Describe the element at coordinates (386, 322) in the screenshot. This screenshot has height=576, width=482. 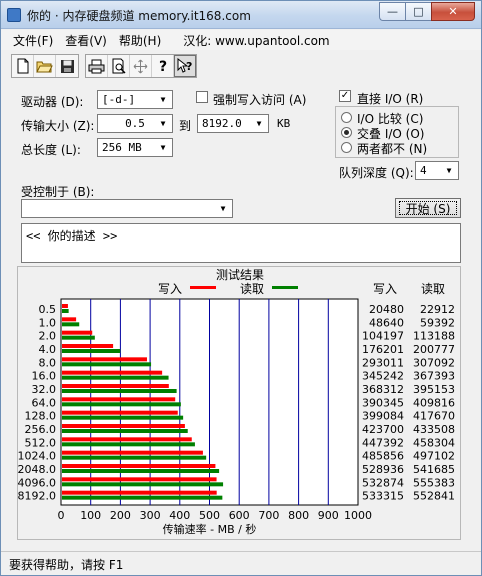
I see `value-write-1.0: 48640` at that location.